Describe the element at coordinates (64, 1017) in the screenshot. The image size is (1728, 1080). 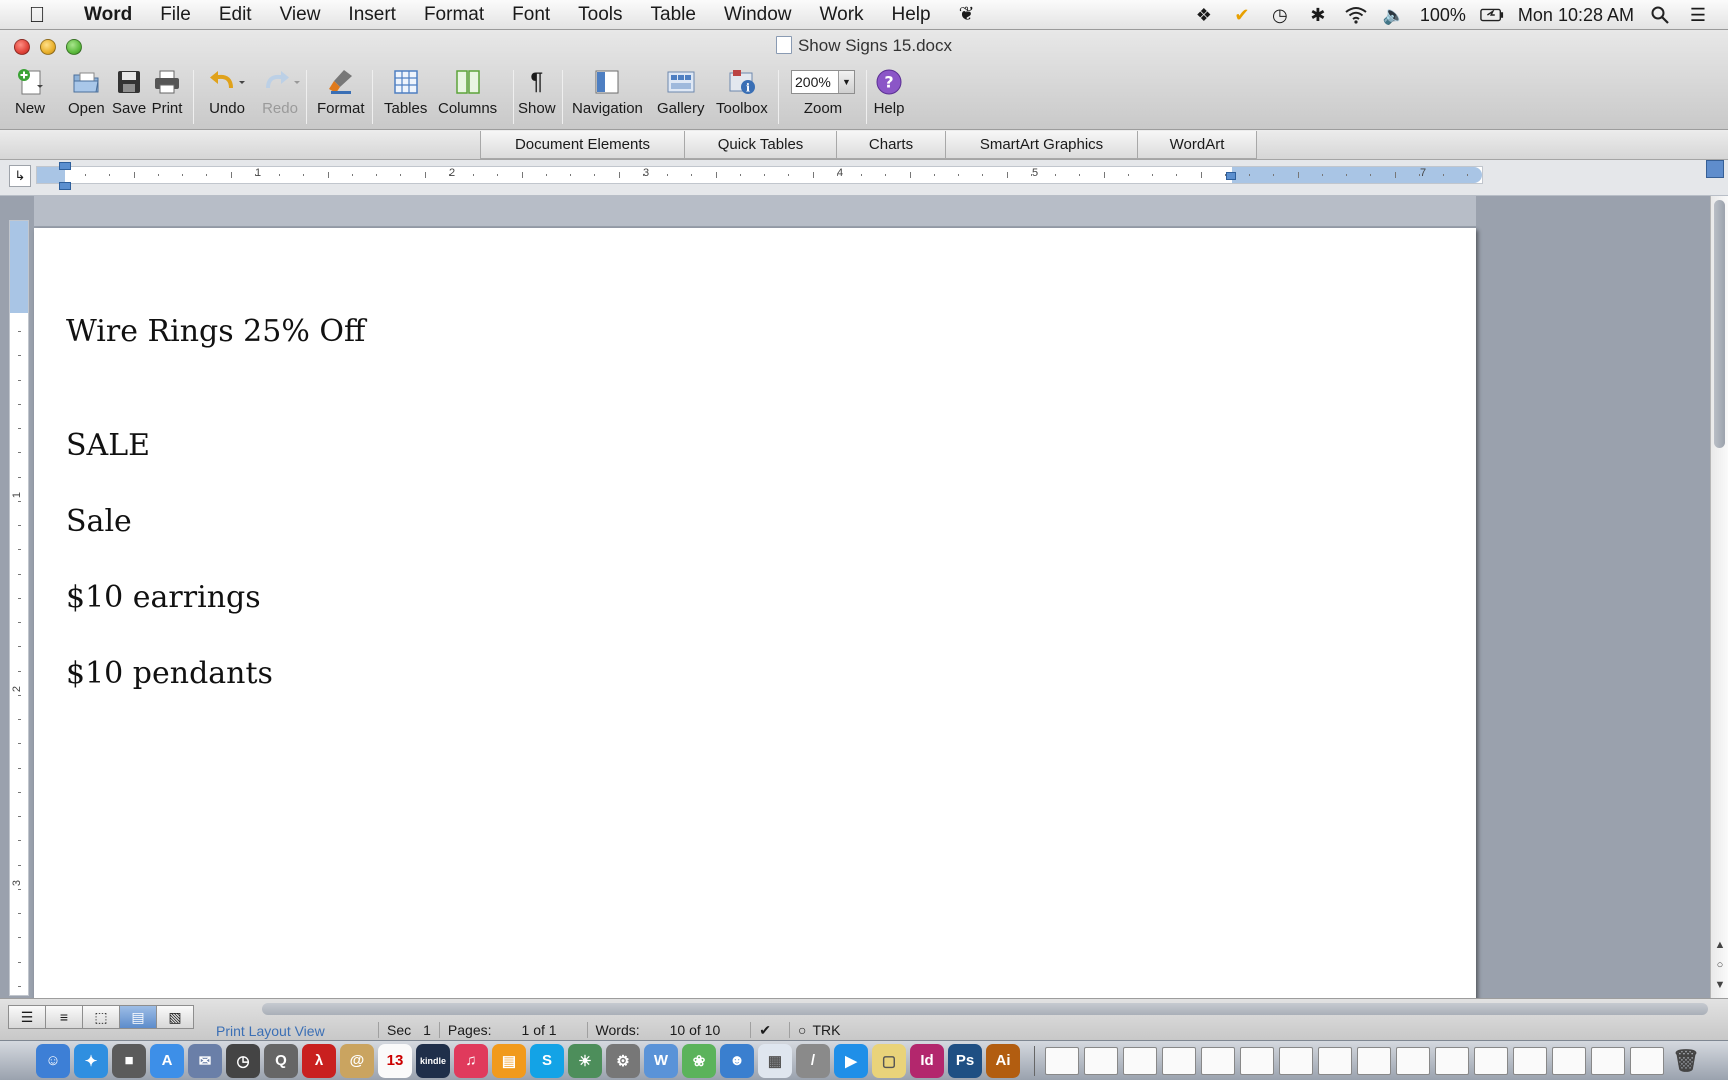
I see `outline-view-icon: ≡` at that location.